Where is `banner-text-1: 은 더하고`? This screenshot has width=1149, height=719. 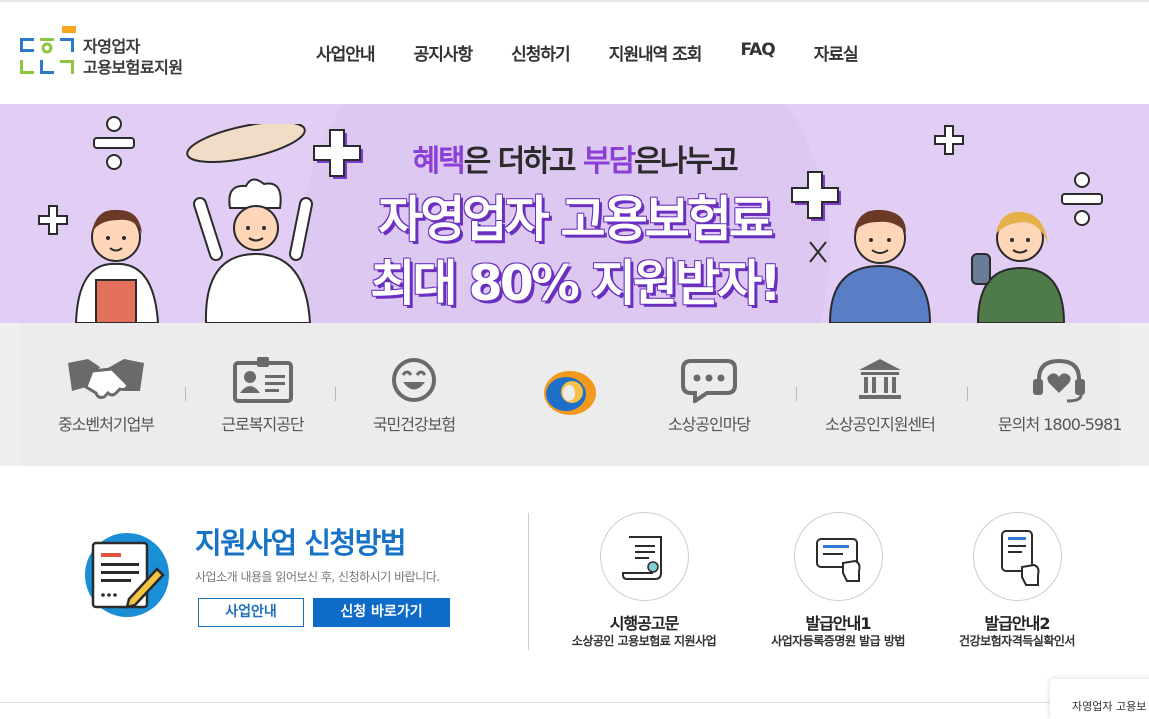
banner-text-1: 은 더하고 is located at coordinates (523, 161).